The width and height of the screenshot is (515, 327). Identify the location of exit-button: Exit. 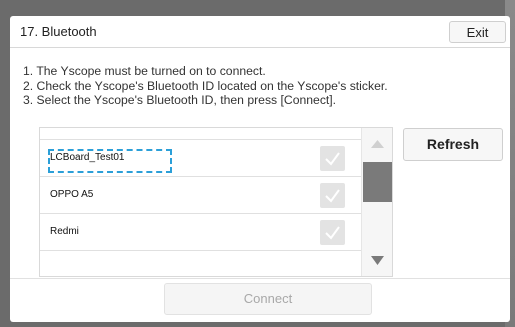
(477, 32).